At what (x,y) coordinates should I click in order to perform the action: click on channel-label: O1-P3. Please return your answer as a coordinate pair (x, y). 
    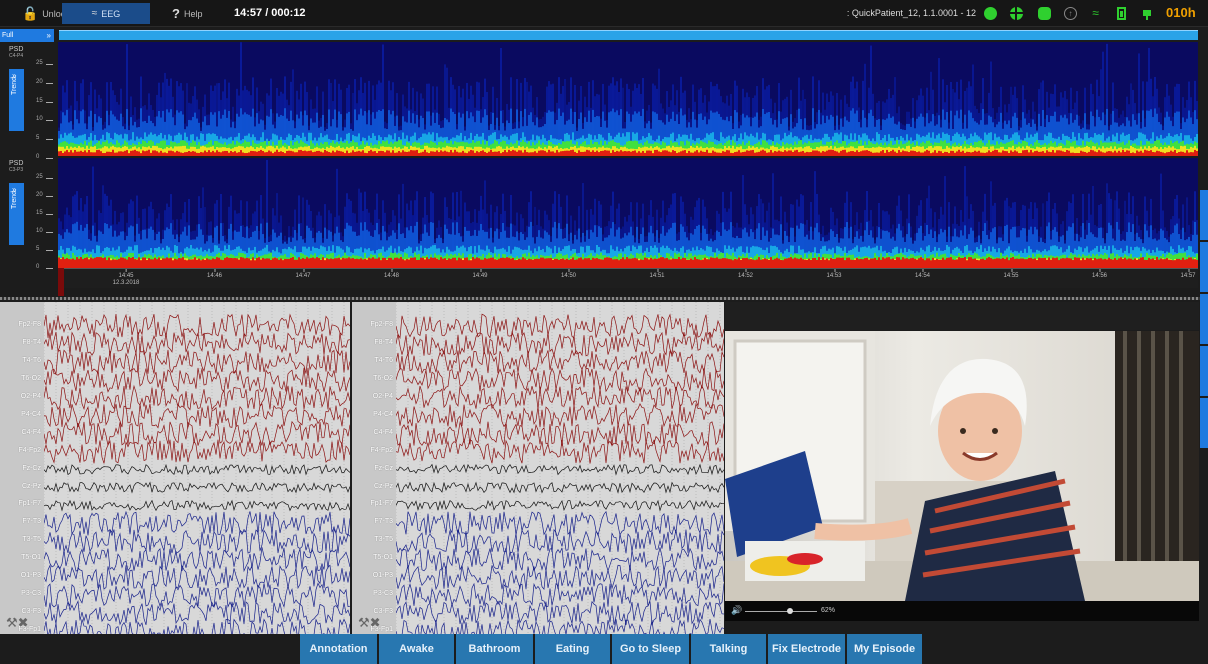
    Looking at the image, I should click on (382, 576).